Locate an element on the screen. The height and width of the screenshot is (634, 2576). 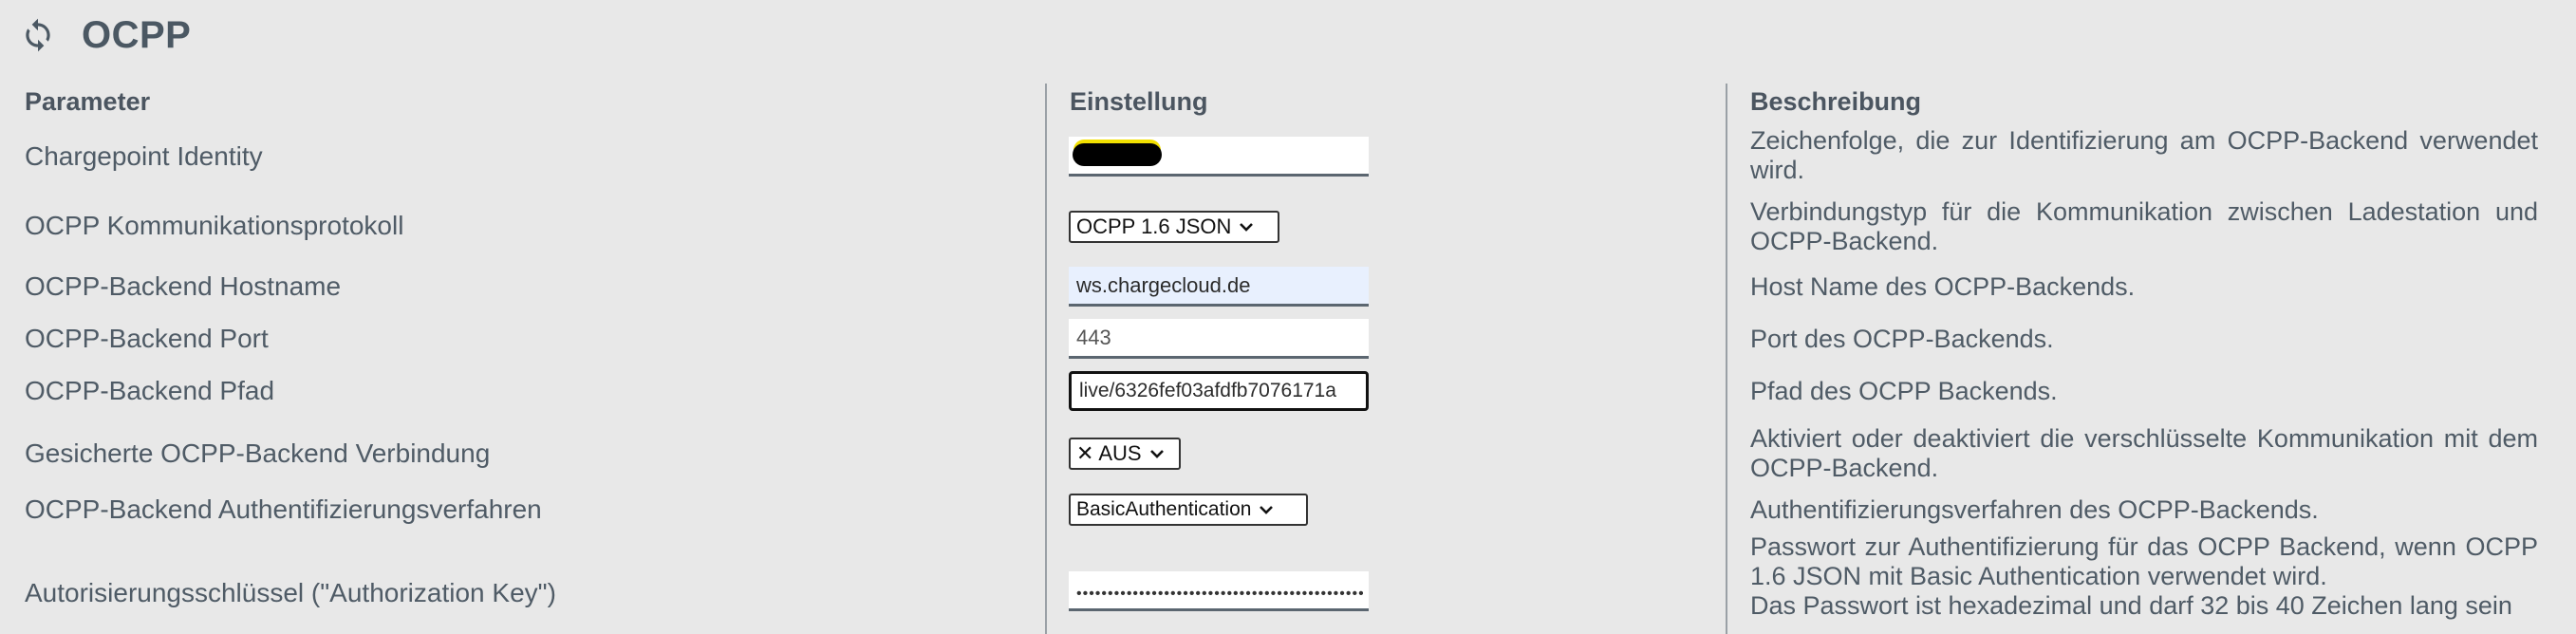
param-label-auth-method: OCPP-Backend Authentifizierungsverfahren is located at coordinates (283, 509).